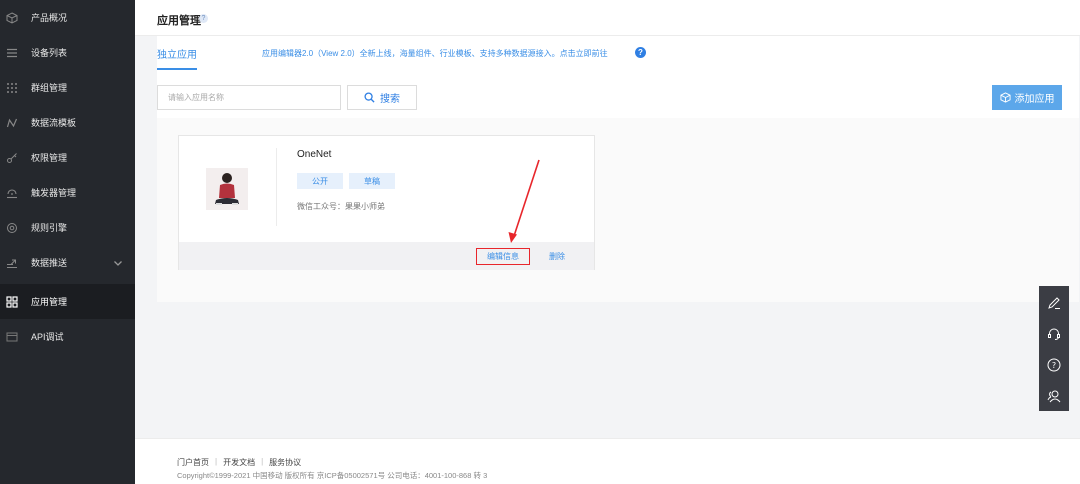 This screenshot has height=484, width=1080. Describe the element at coordinates (47, 337) in the screenshot. I see `sidebar-item-label: API调试` at that location.